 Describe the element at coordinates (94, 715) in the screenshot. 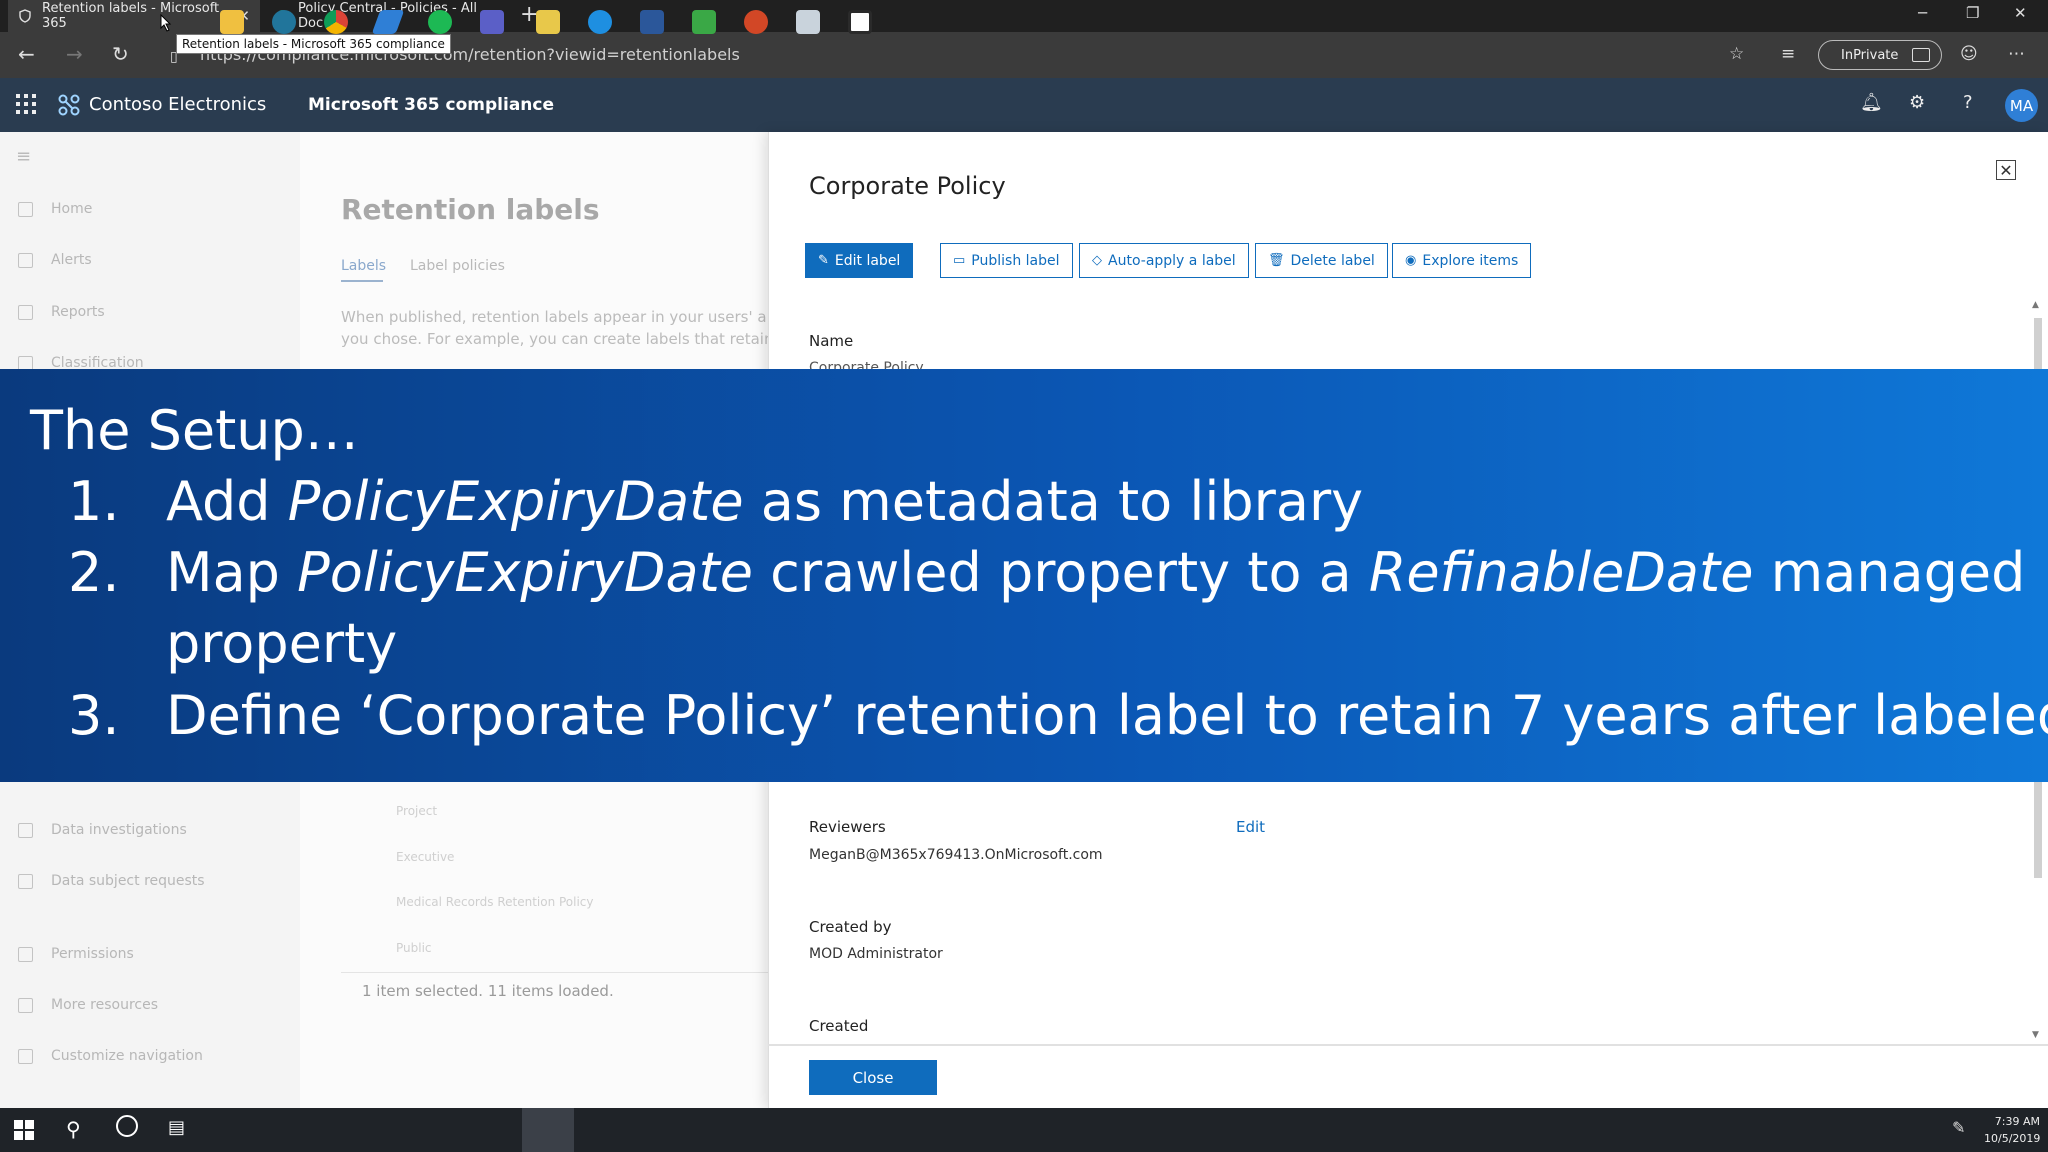

I see `step-number: 3.` at that location.